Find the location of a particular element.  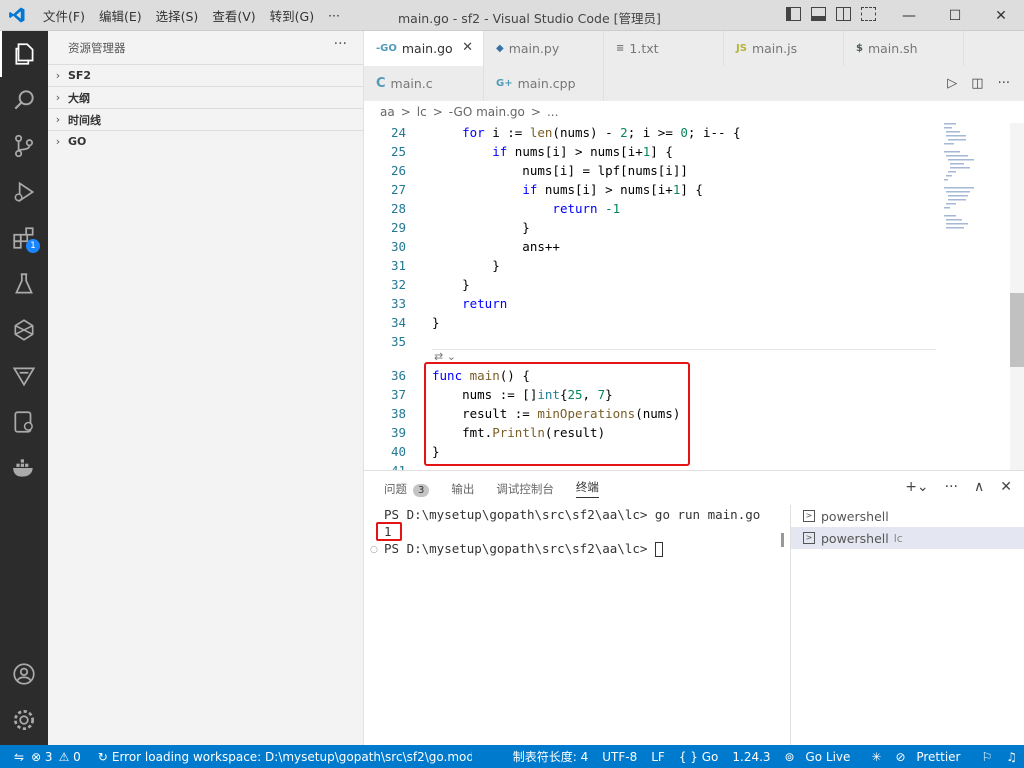

terminal-label: powershell is located at coordinates (855, 516).